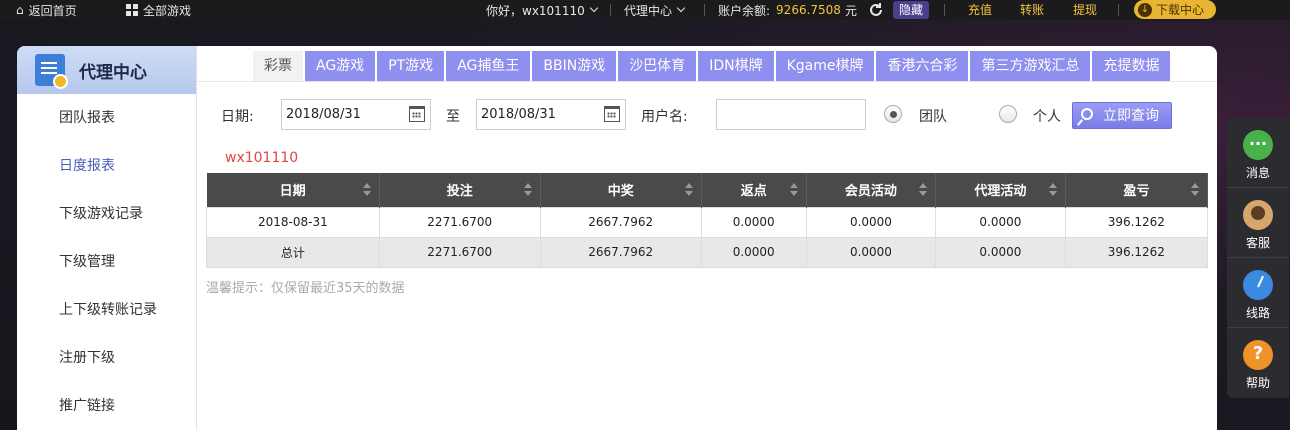 The width and height of the screenshot is (1290, 430). What do you see at coordinates (51, 71) in the screenshot?
I see `agent-report-icon` at bounding box center [51, 71].